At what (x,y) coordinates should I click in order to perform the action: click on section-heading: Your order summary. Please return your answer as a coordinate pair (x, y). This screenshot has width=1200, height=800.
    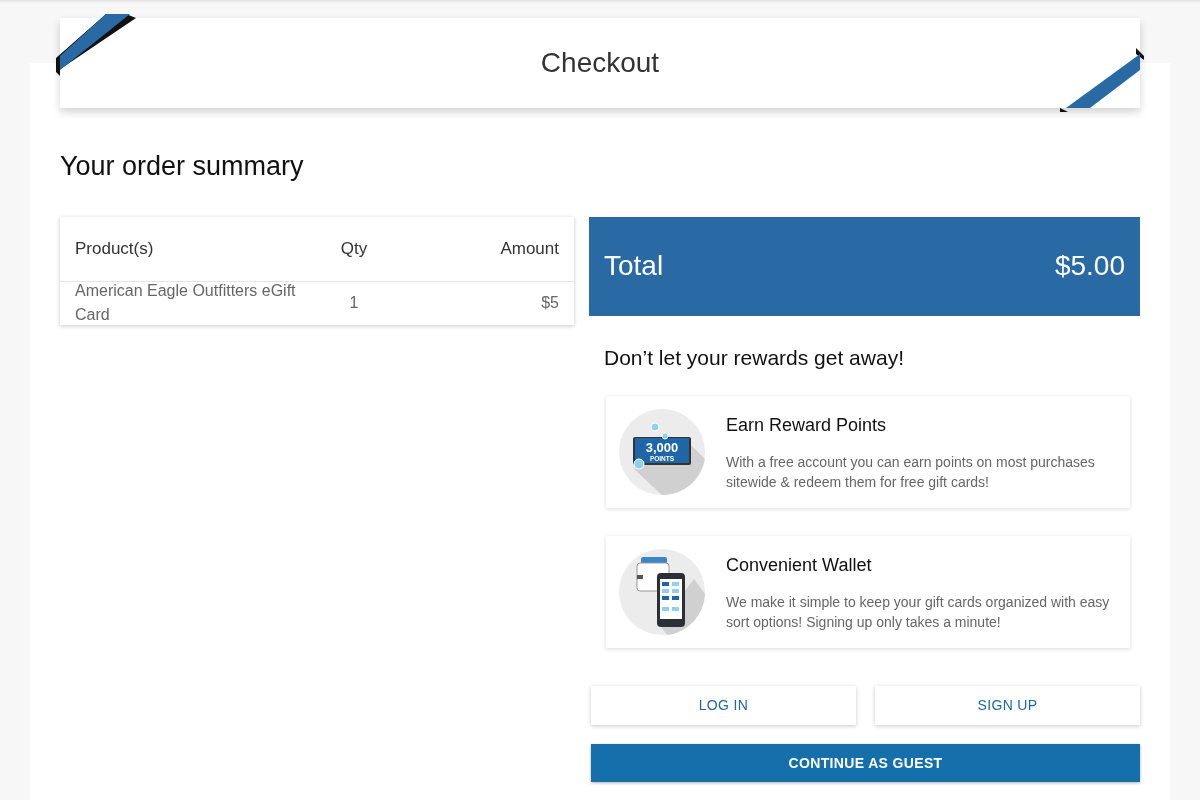
    Looking at the image, I should click on (182, 166).